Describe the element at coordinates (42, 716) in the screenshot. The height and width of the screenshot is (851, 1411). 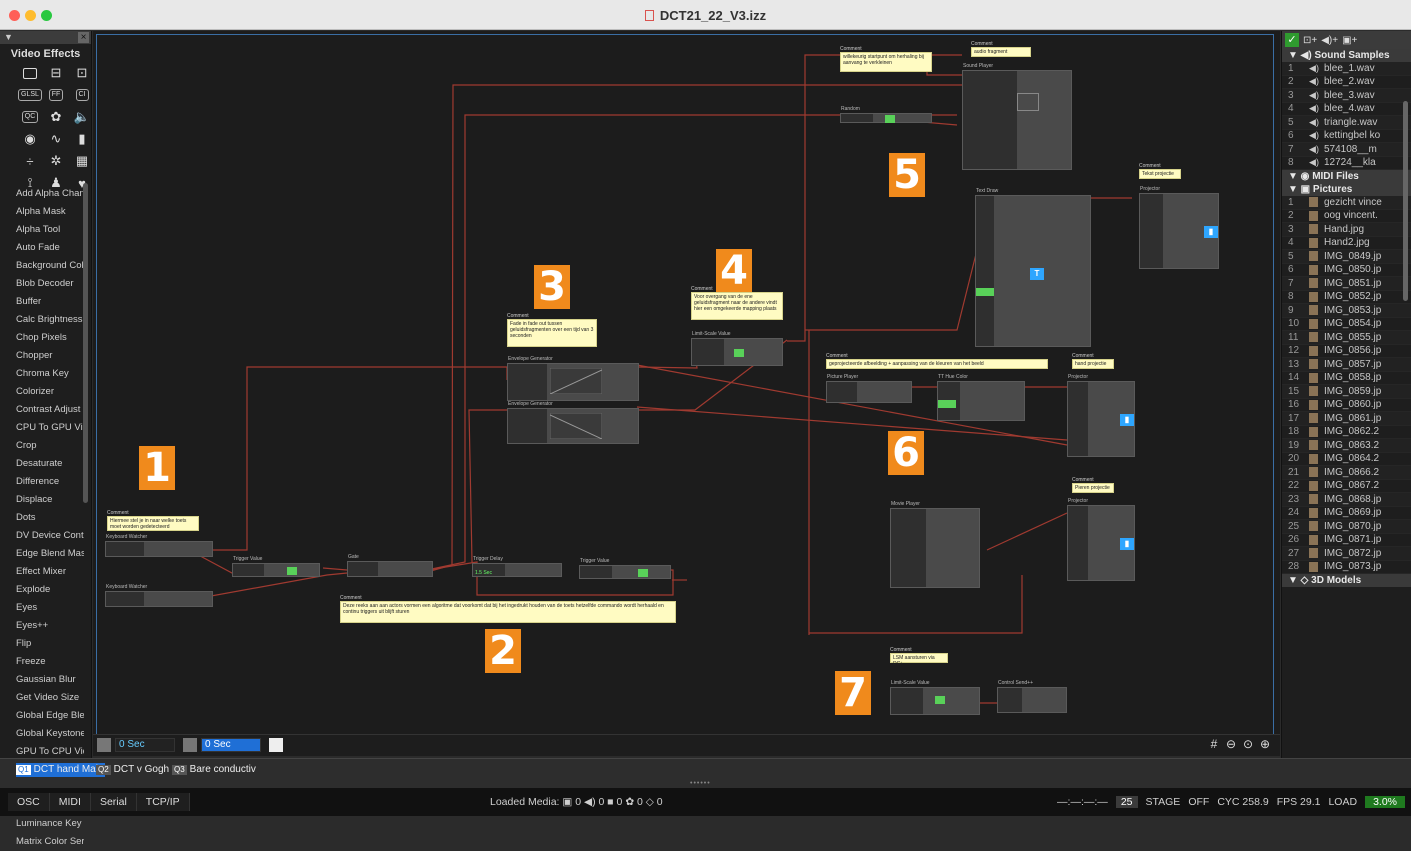
I see `effect-item: Global Edge Bler` at that location.